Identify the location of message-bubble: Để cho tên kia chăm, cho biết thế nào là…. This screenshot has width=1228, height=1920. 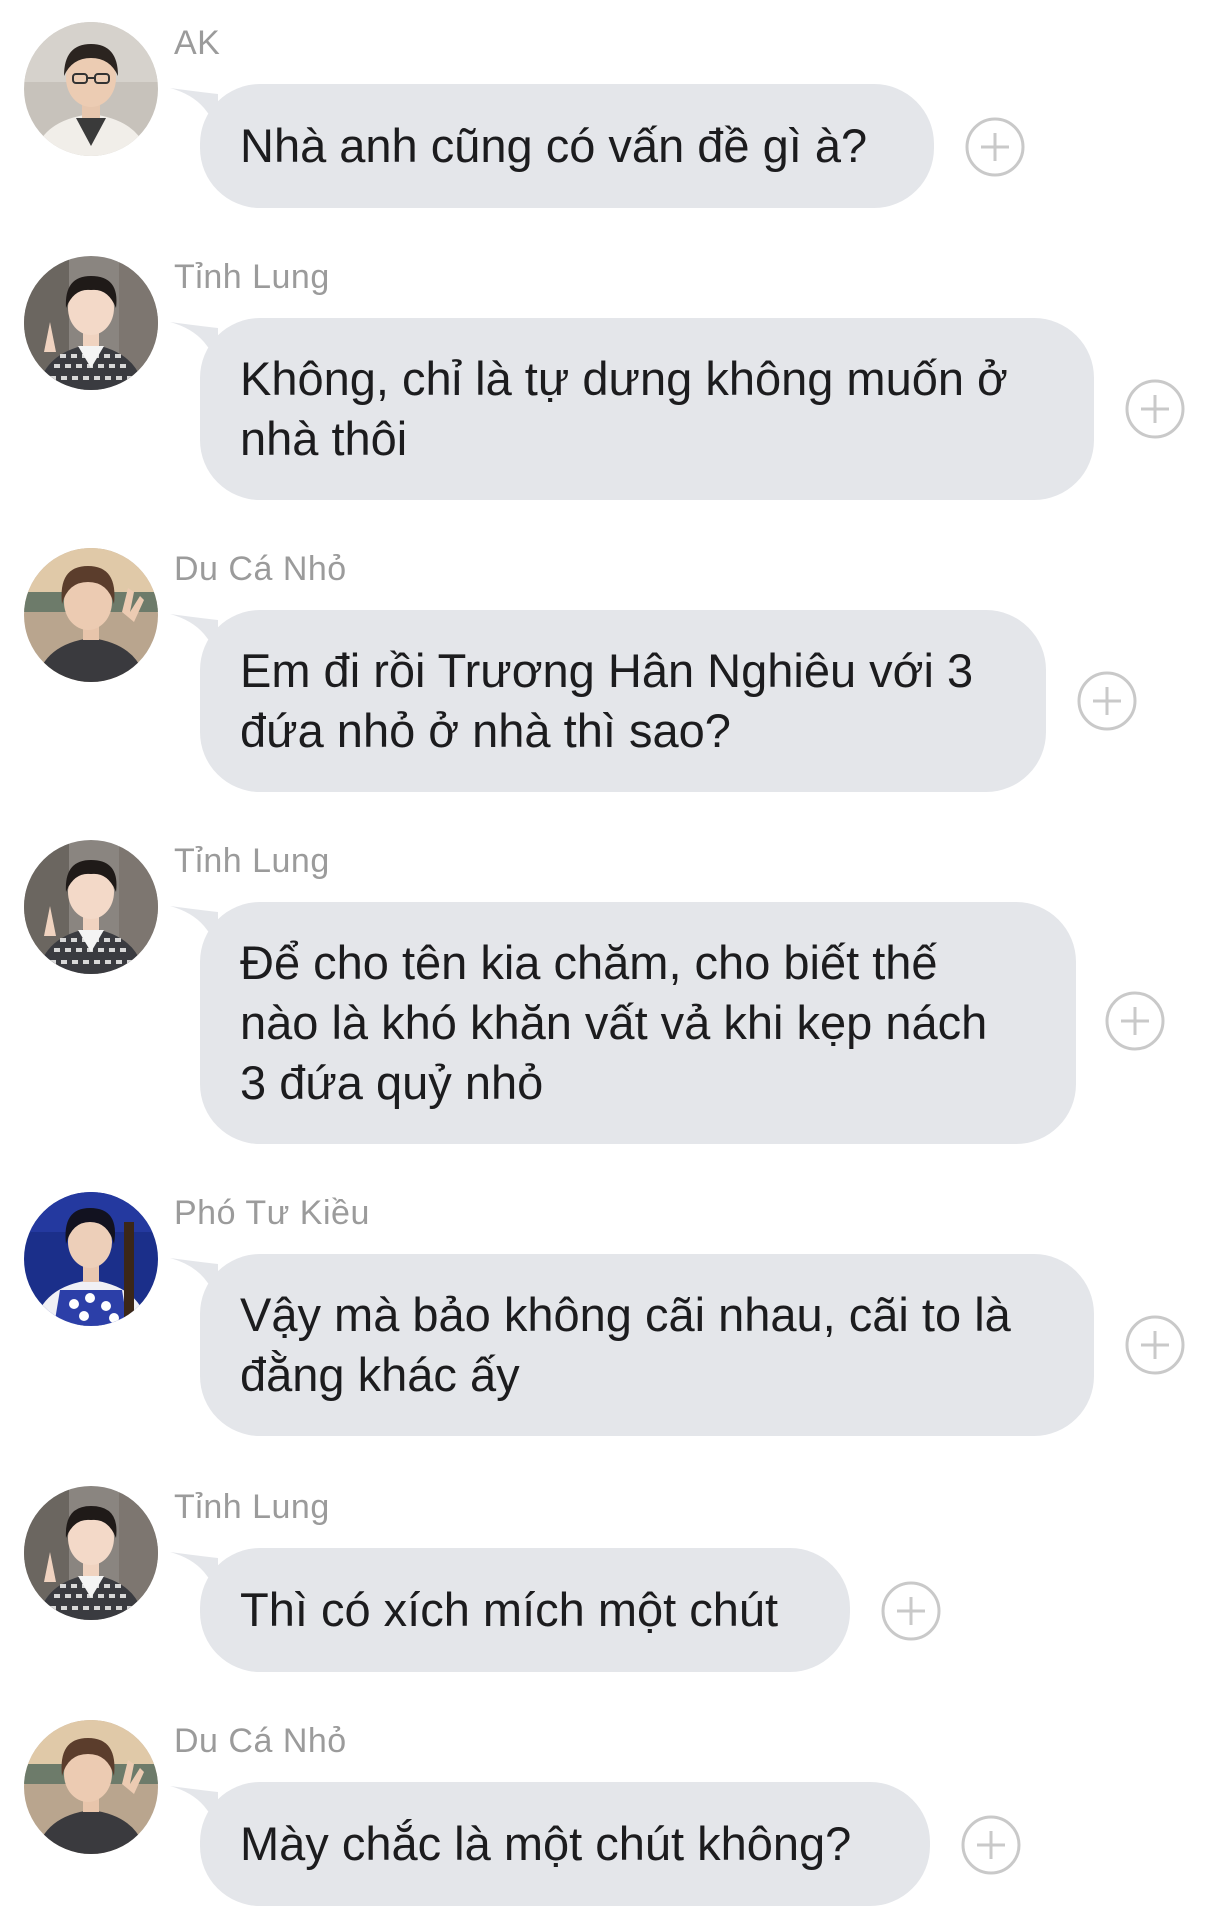
(638, 1023).